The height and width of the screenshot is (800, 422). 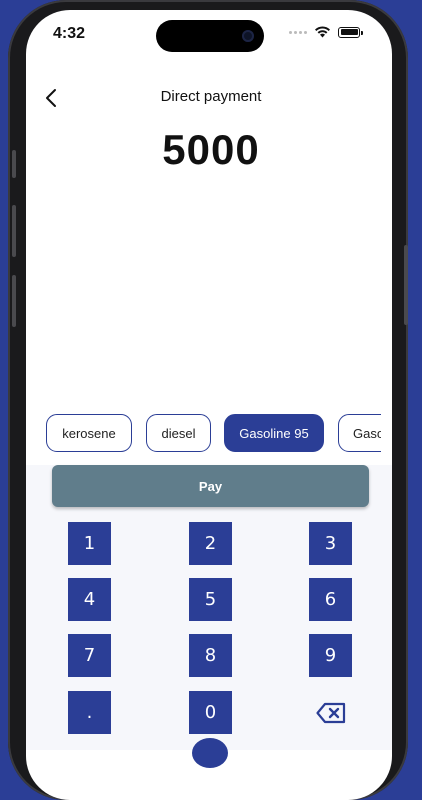 What do you see at coordinates (89, 599) in the screenshot?
I see `key-4: 4` at bounding box center [89, 599].